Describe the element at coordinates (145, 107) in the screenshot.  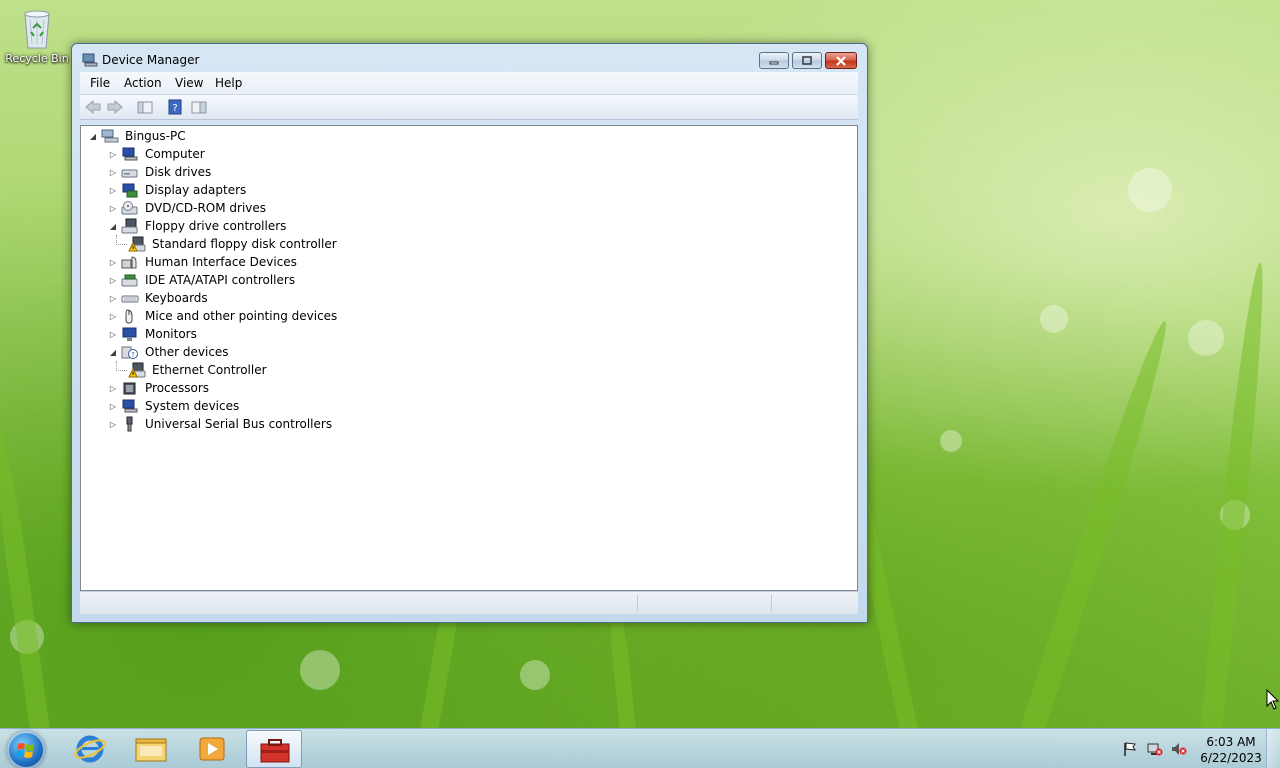
I see `show-hide-console-tree-button` at that location.